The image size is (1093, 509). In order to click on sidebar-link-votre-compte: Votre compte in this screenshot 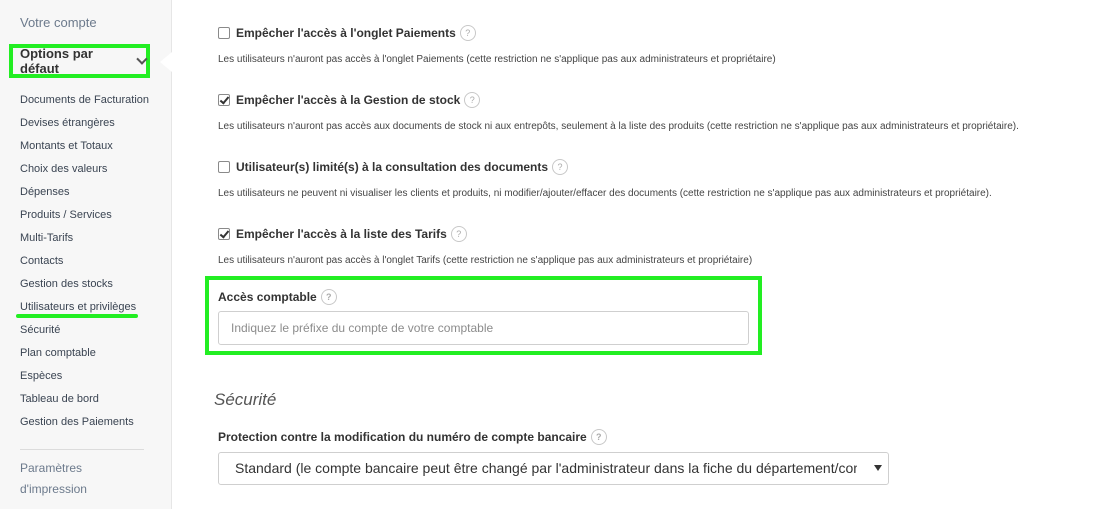, I will do `click(58, 22)`.